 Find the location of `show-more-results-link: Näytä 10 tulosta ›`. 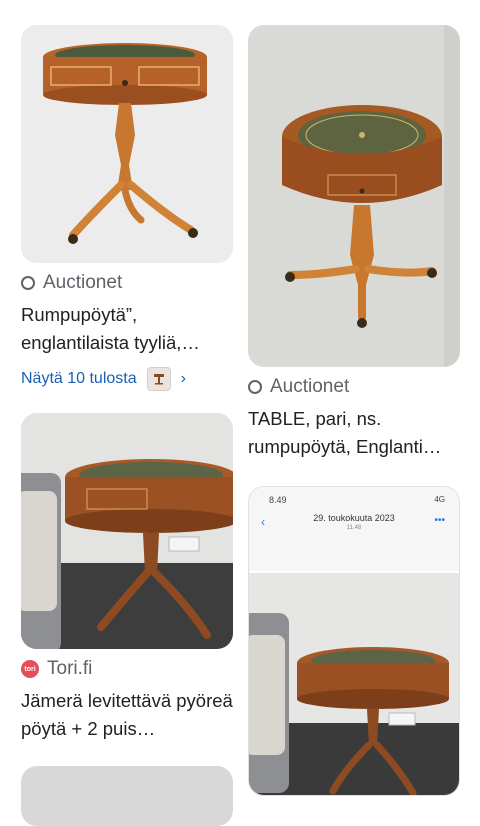

show-more-results-link: Näytä 10 tulosta › is located at coordinates (127, 379).